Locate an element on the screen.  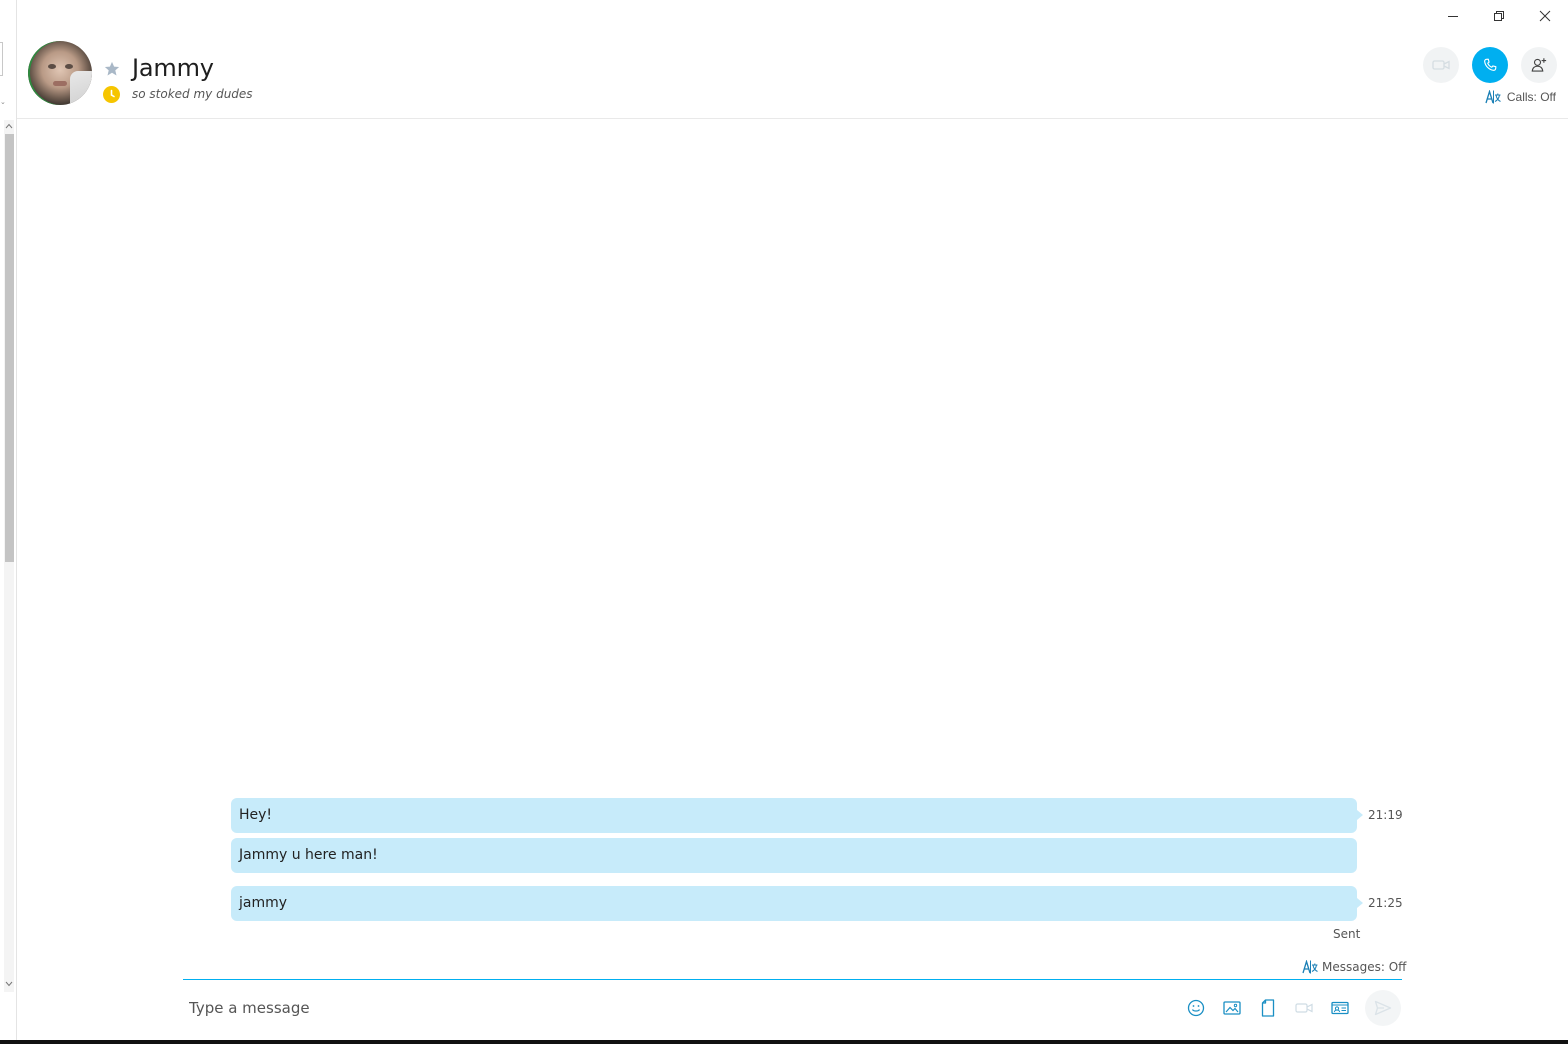
contact-name: Jammy is located at coordinates (173, 68).